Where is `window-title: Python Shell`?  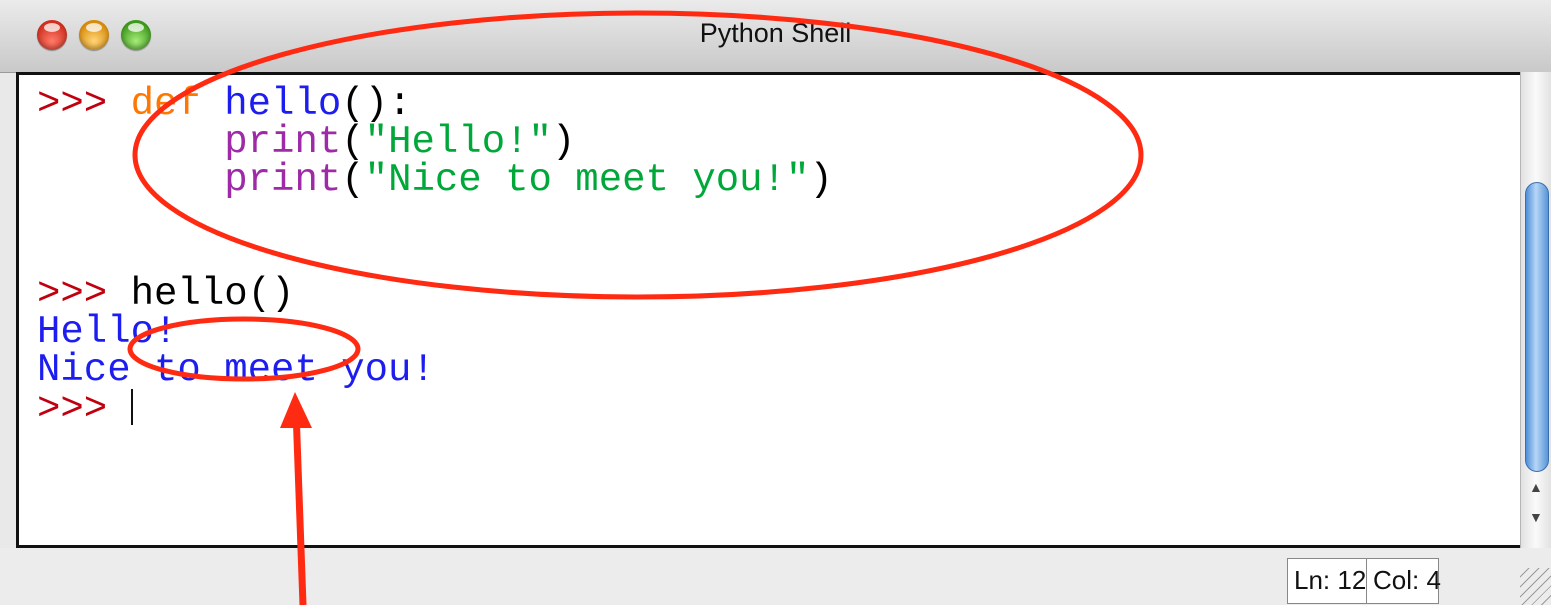 window-title: Python Shell is located at coordinates (775, 33).